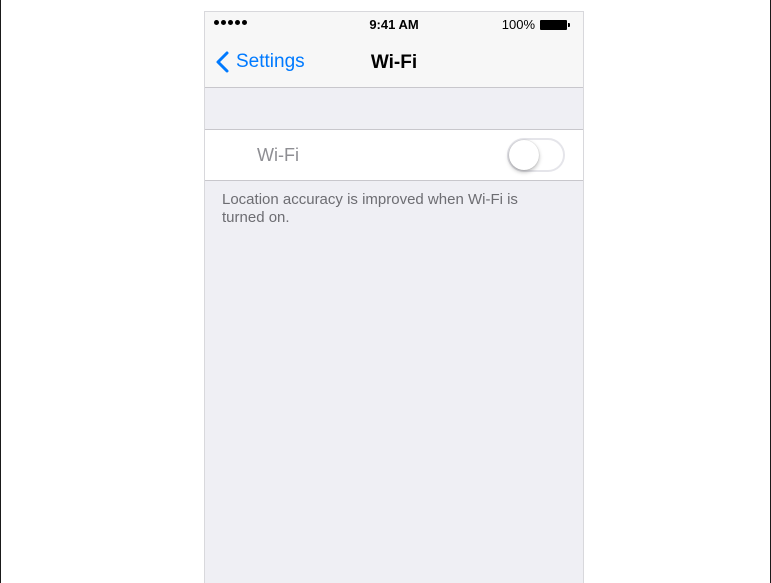 Image resolution: width=771 pixels, height=583 pixels. Describe the element at coordinates (553, 25) in the screenshot. I see `battery-full-icon` at that location.